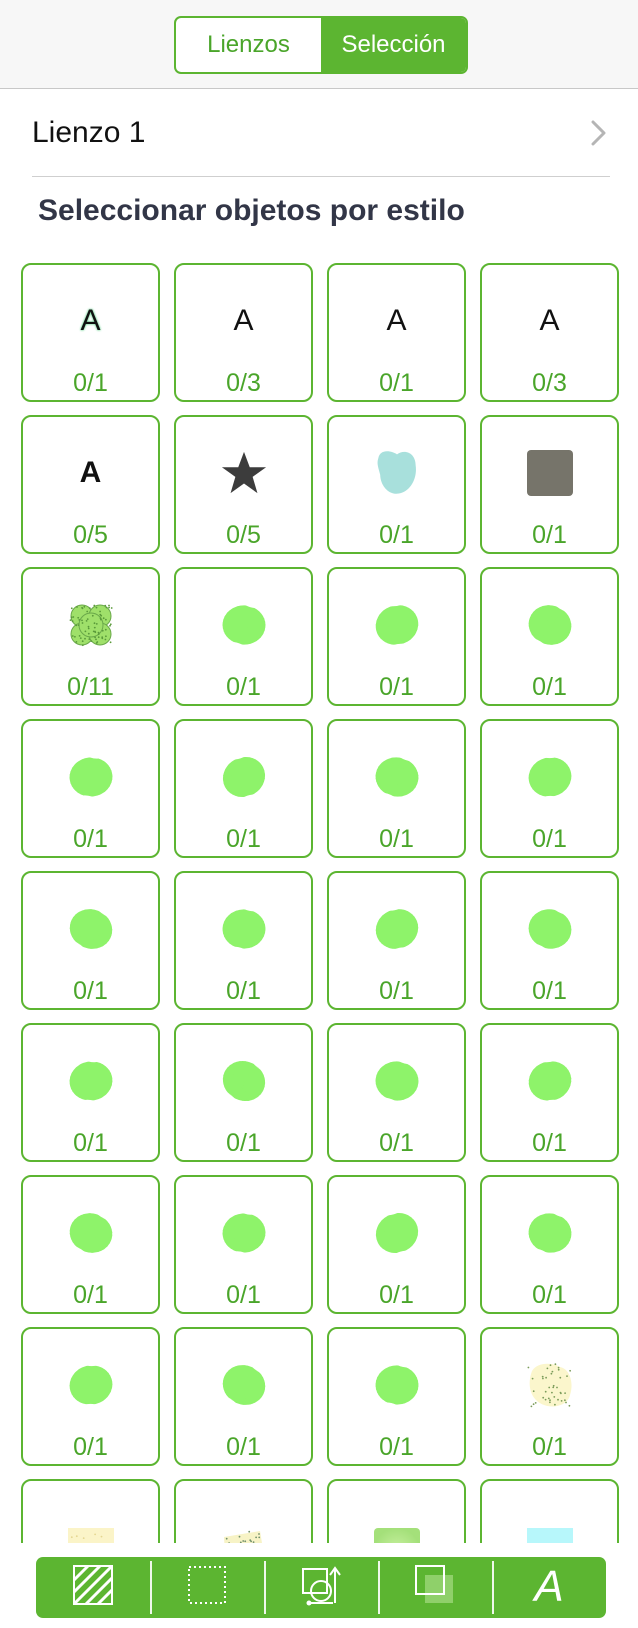 The image size is (638, 1628). I want to click on tab-canvases: Lienzos, so click(248, 45).